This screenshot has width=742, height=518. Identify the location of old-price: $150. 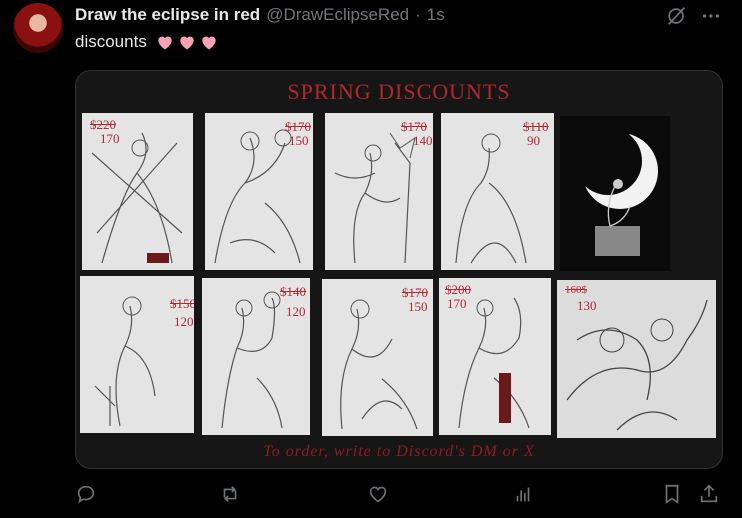
(182, 303).